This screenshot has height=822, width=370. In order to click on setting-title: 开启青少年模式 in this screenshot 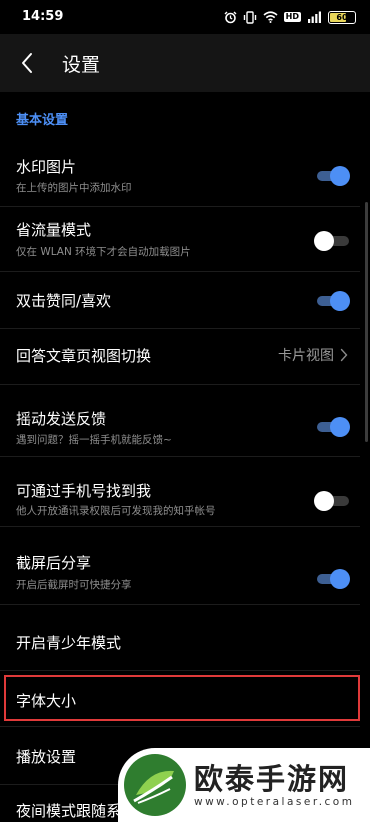, I will do `click(69, 643)`.